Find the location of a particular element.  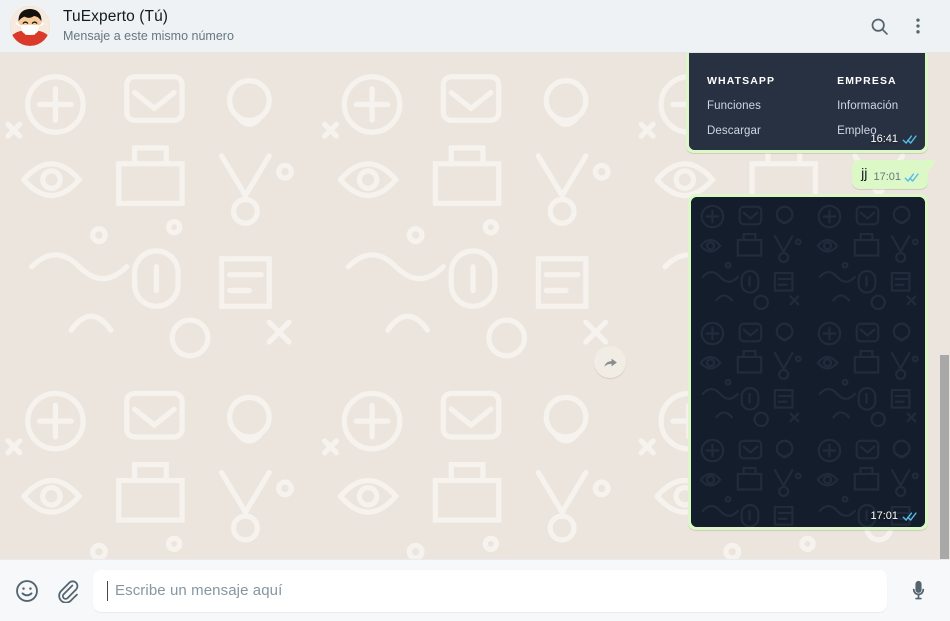

message-text: jj is located at coordinates (864, 174).